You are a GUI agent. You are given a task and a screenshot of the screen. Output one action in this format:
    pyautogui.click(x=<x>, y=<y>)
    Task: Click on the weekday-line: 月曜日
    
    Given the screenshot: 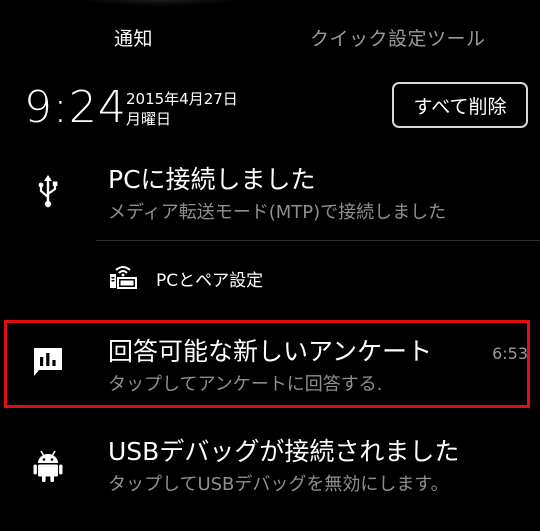 What is the action you would take?
    pyautogui.click(x=149, y=119)
    